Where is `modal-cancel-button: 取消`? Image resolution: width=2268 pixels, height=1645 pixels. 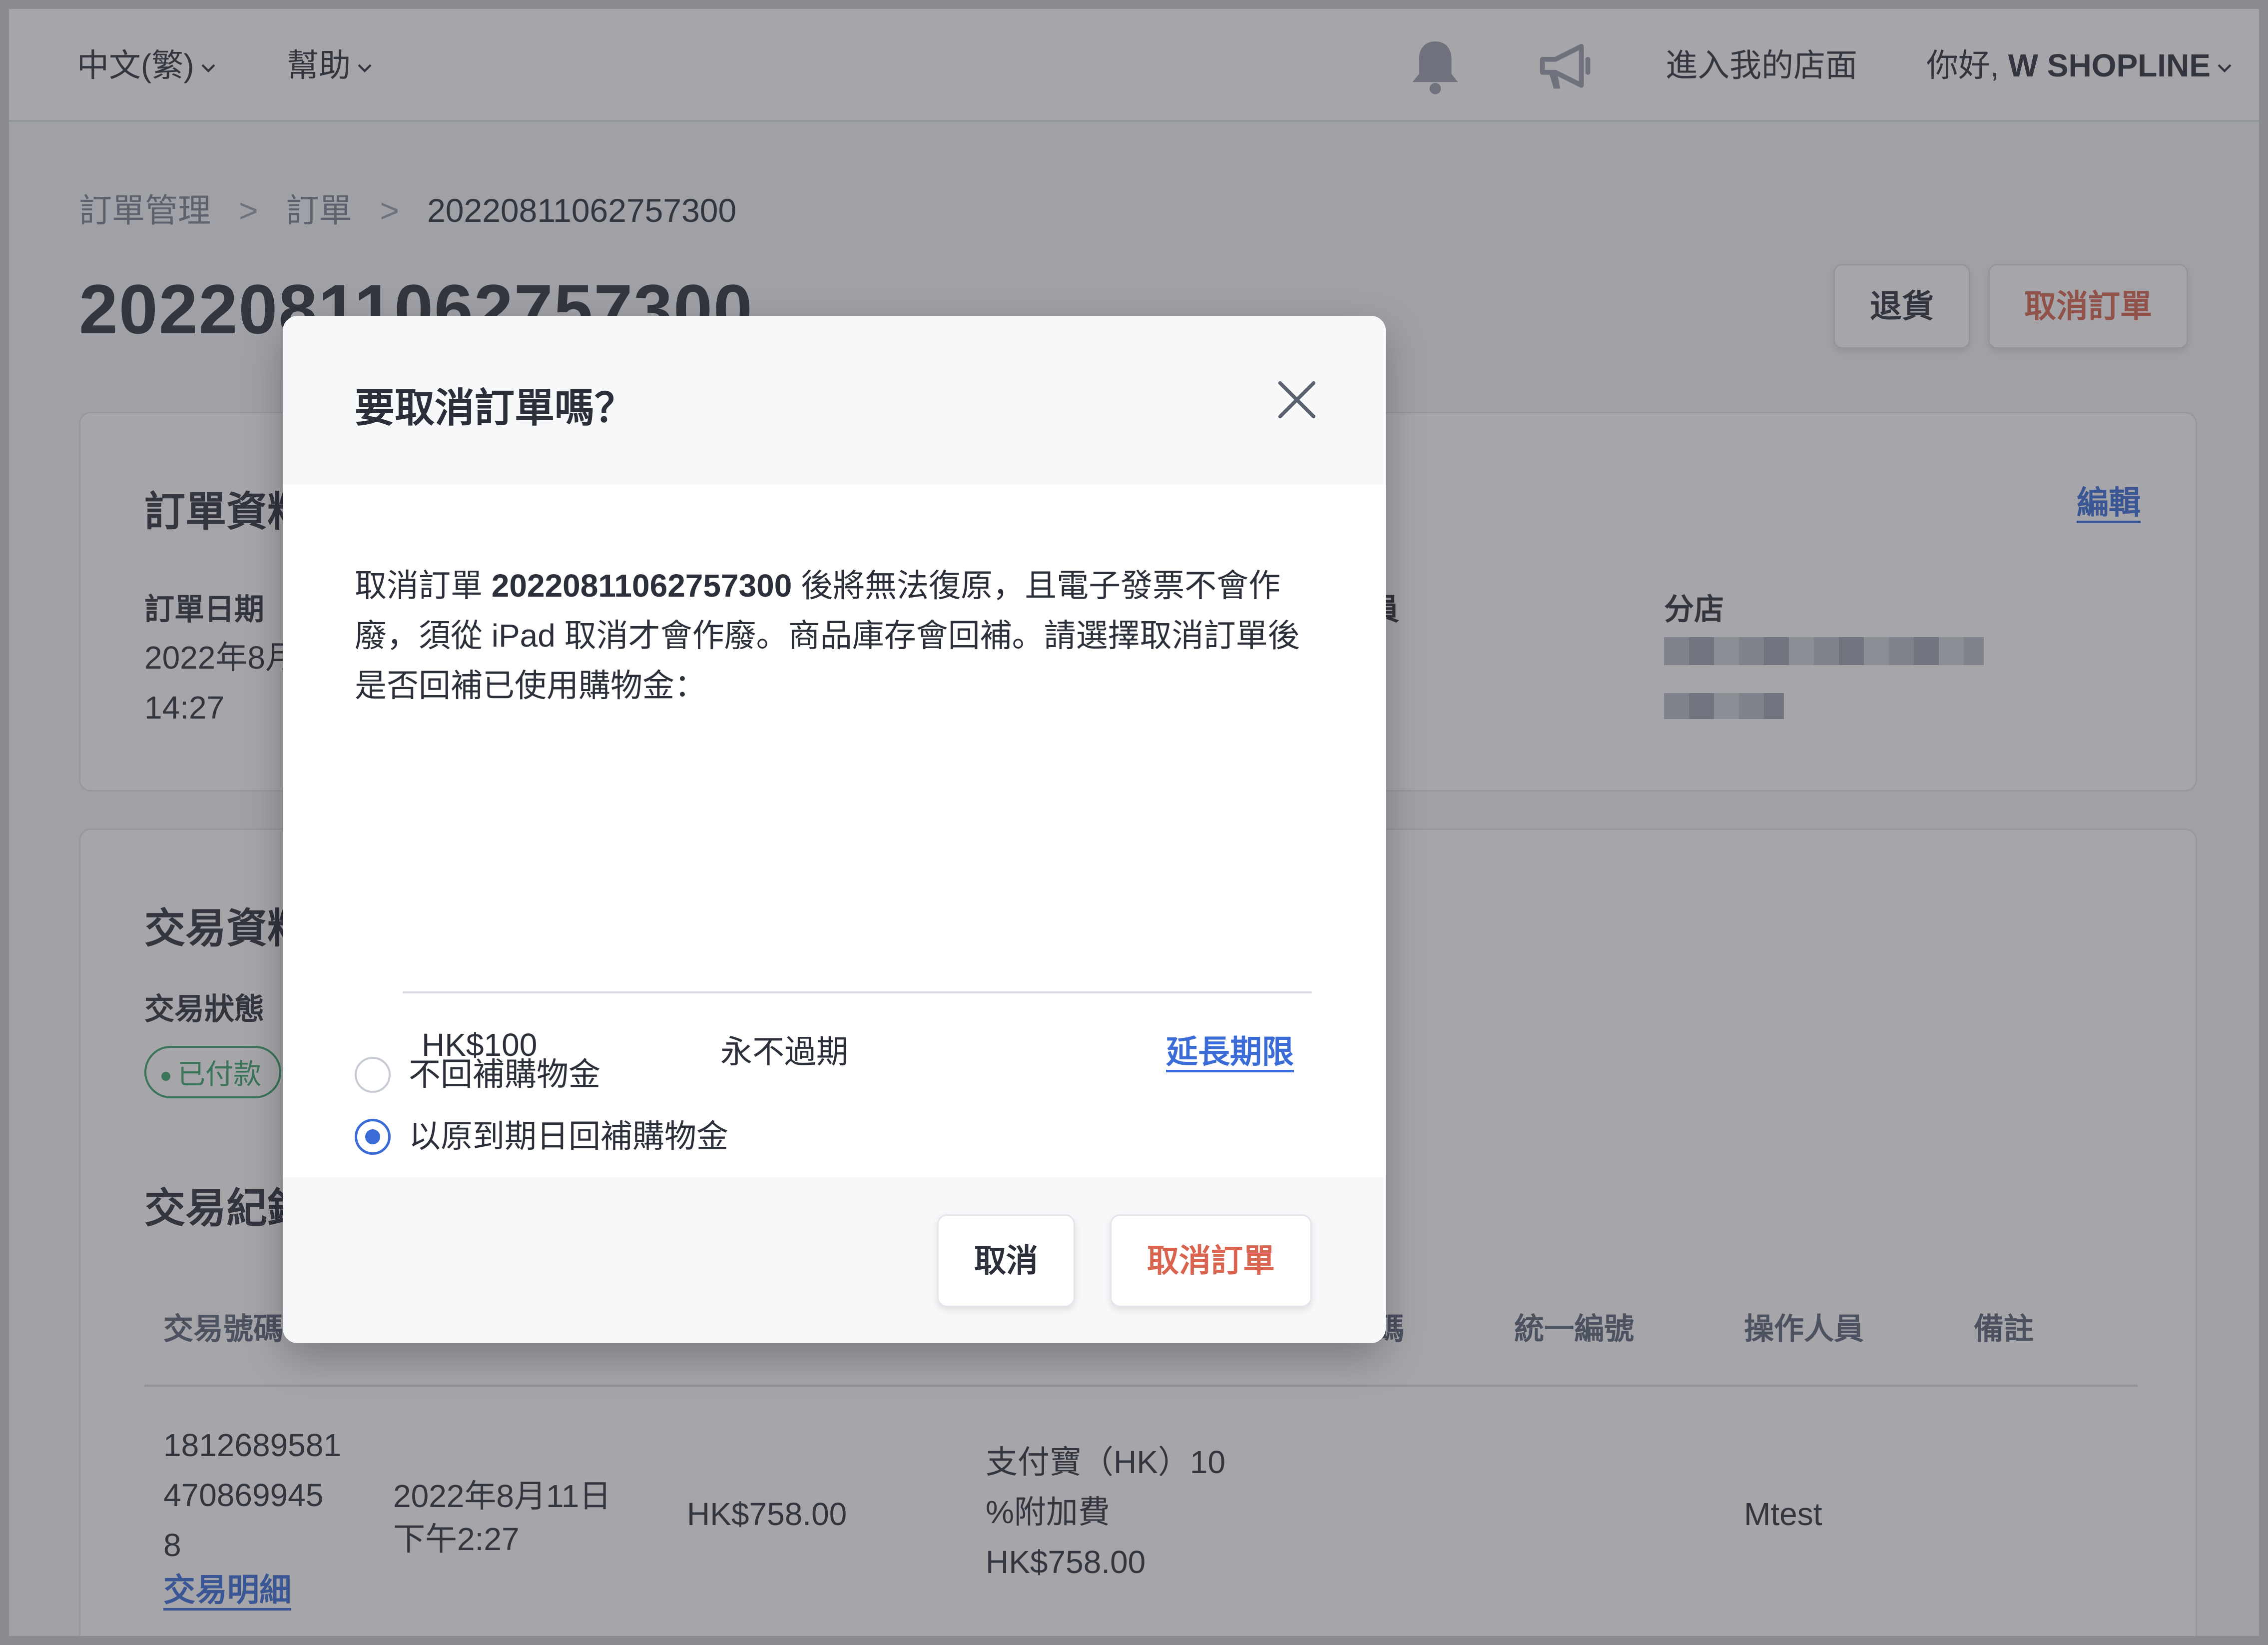
modal-cancel-button: 取消 is located at coordinates (1006, 1260).